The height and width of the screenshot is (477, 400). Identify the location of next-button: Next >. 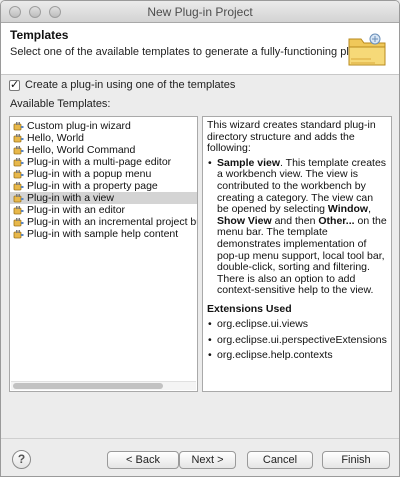
(207, 460).